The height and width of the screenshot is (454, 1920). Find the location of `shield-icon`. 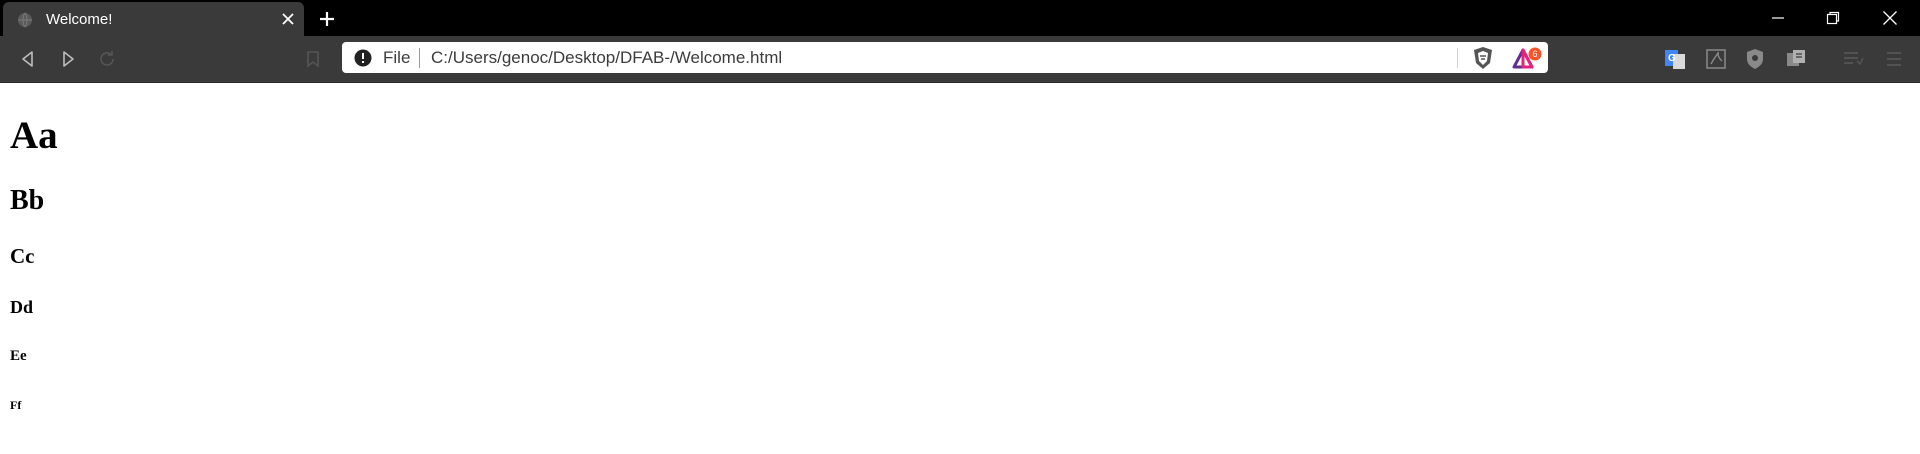

shield-icon is located at coordinates (1755, 59).